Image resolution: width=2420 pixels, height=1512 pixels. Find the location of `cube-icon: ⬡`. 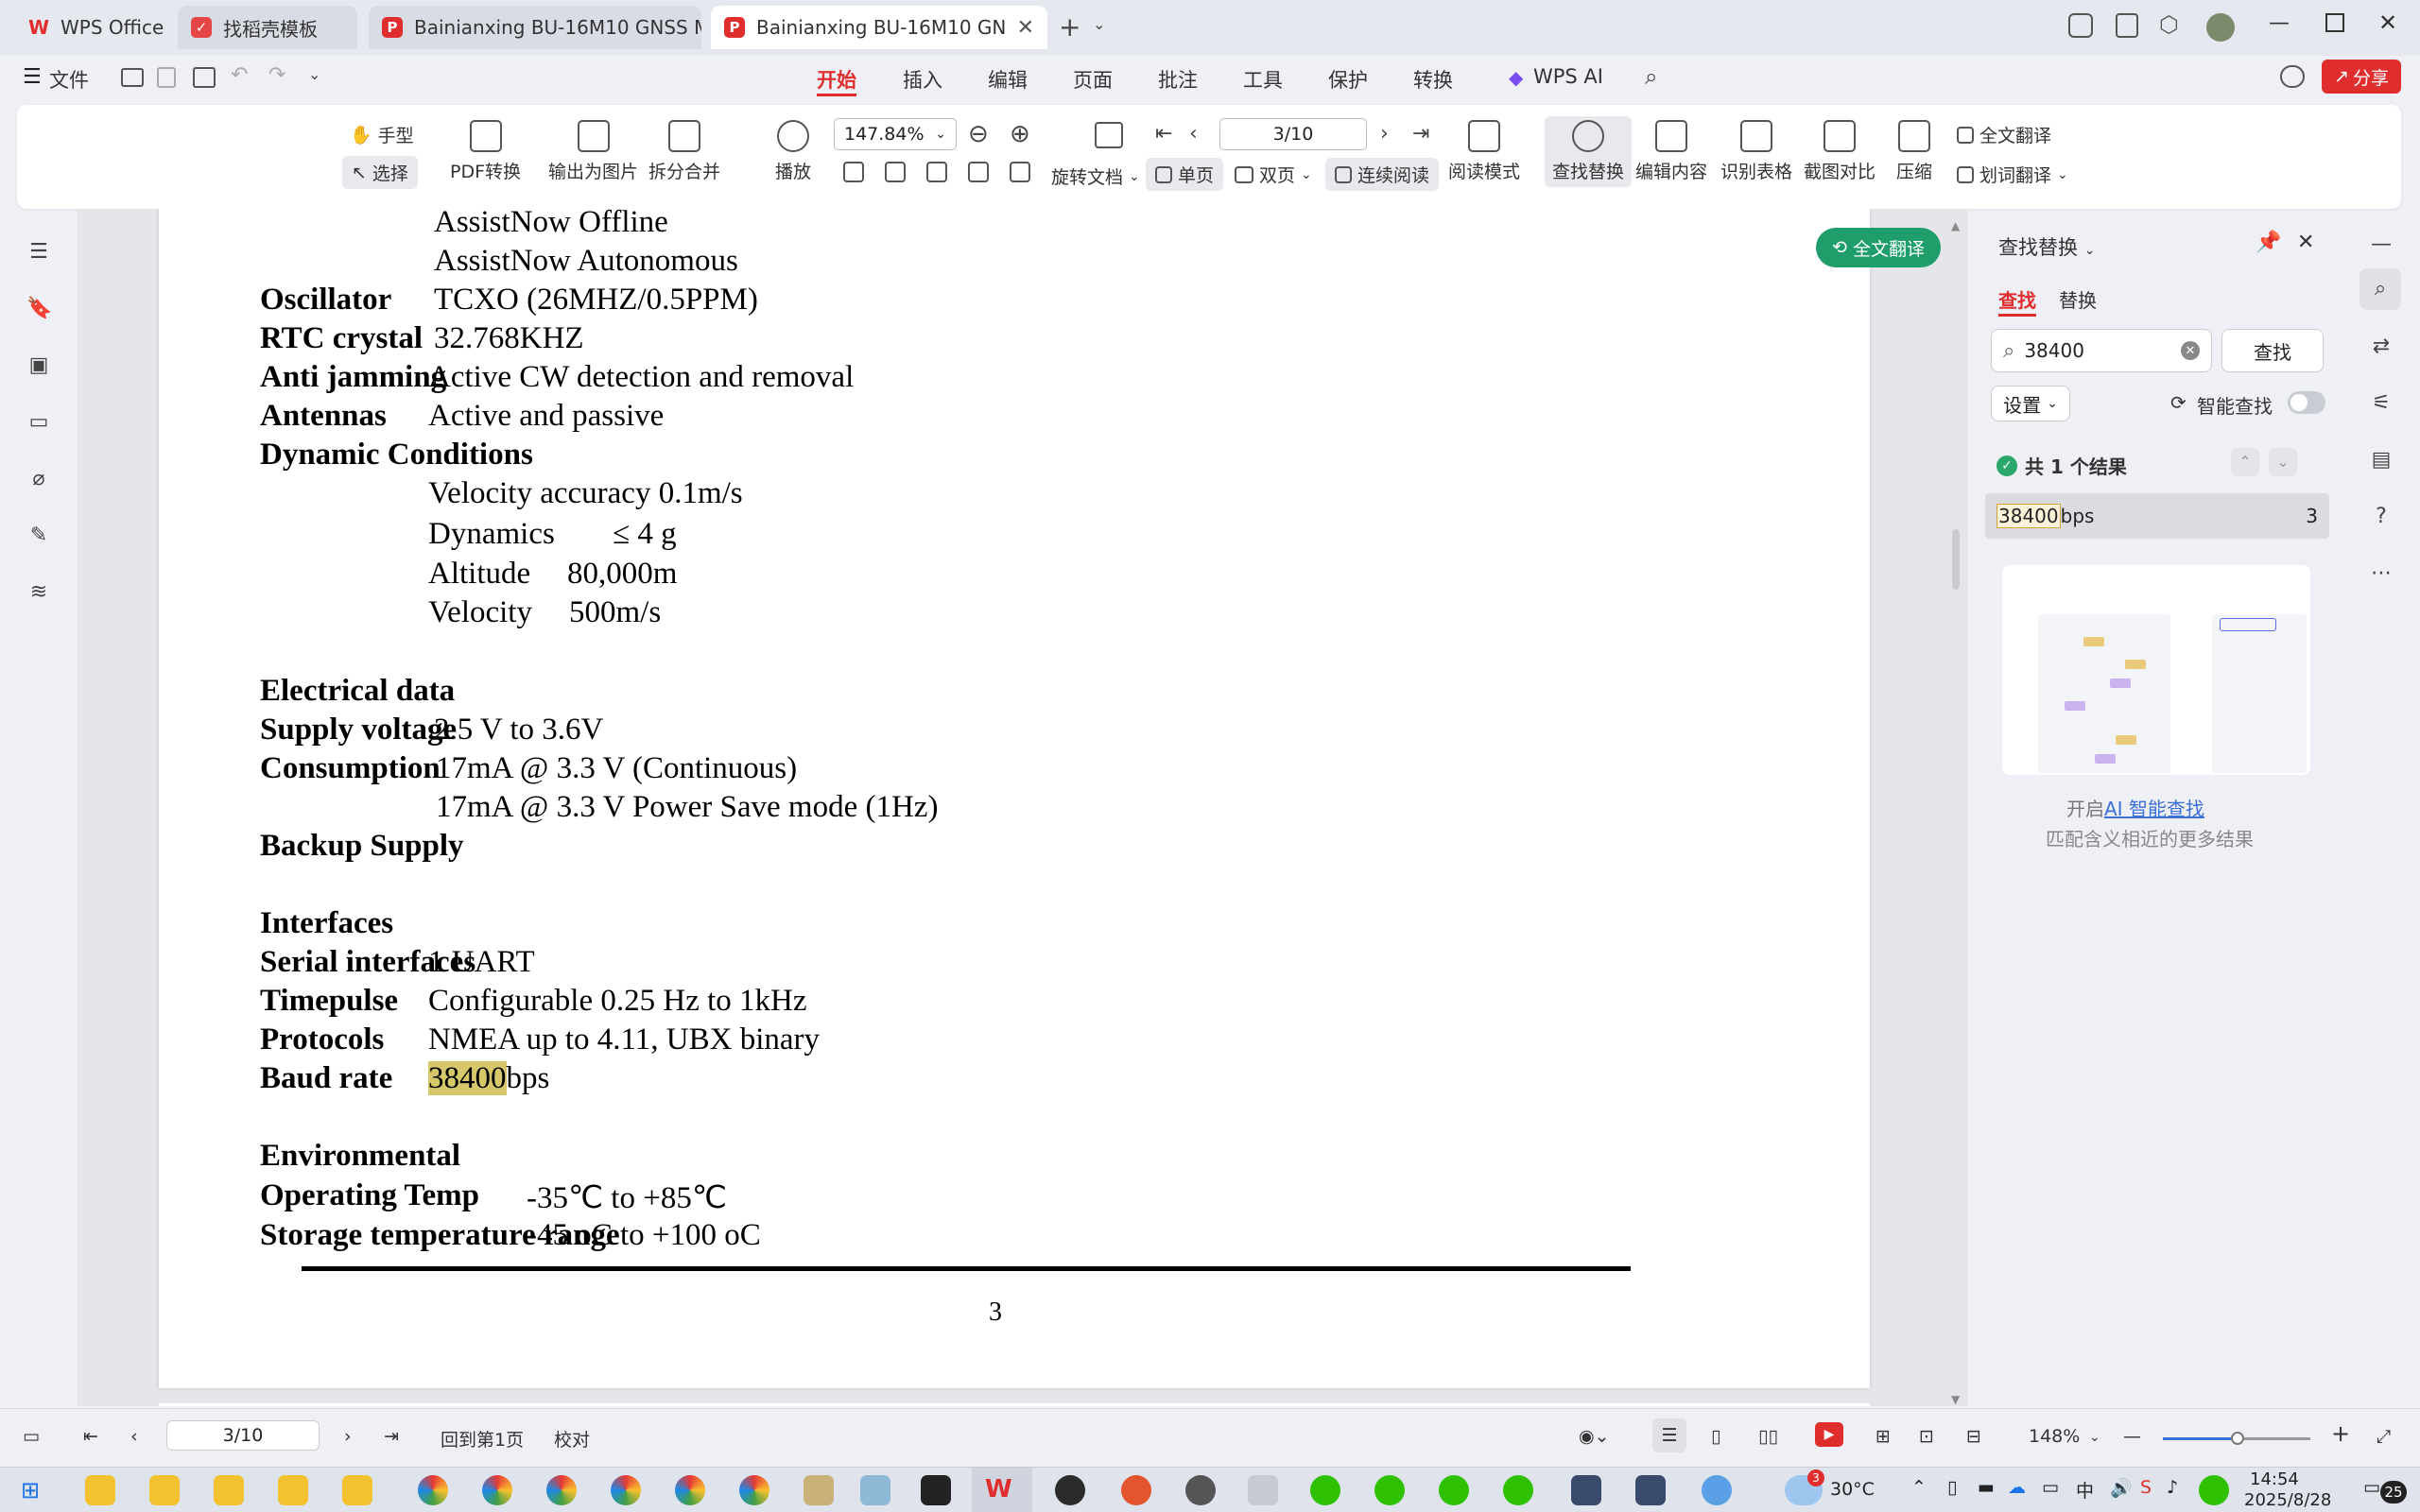

cube-icon: ⬡ is located at coordinates (2169, 24).